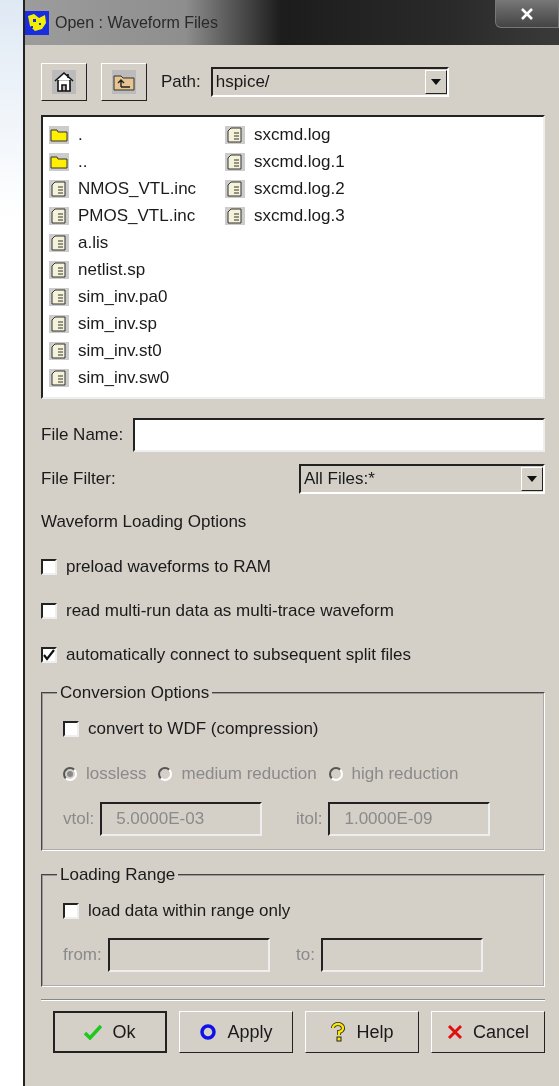  What do you see at coordinates (203, 729) in the screenshot?
I see `checkbox-label: convert to WDF (compression)` at bounding box center [203, 729].